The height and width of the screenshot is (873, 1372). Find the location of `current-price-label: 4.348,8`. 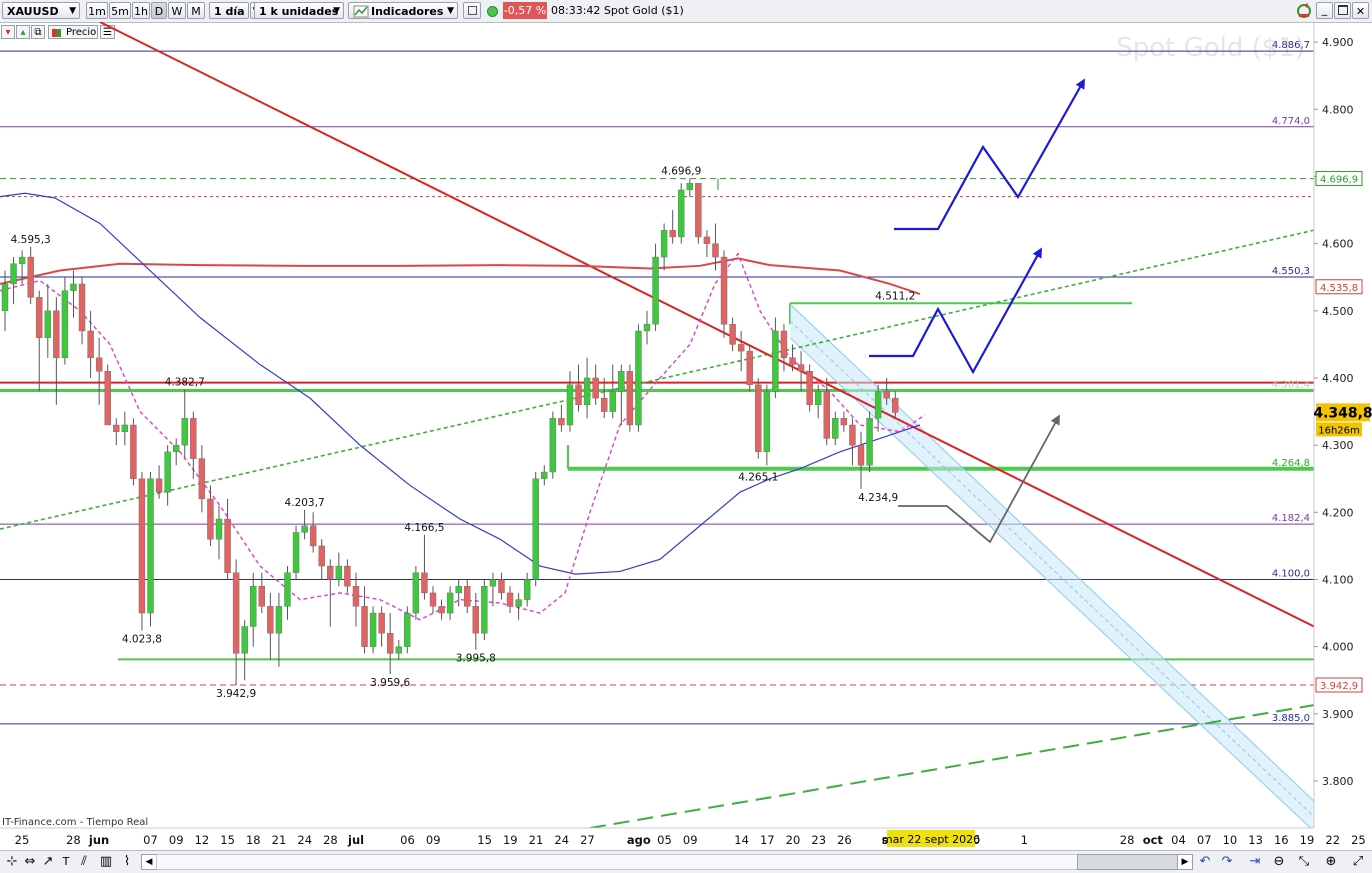

current-price-label: 4.348,8 is located at coordinates (1342, 413).